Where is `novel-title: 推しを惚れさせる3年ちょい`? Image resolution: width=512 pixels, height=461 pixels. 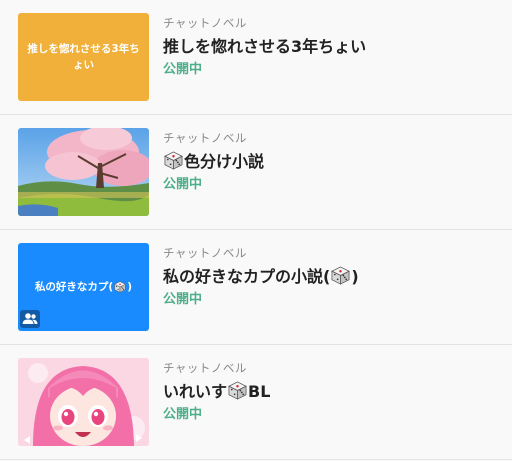
novel-title: 推しを惚れさせる3年ちょい is located at coordinates (264, 45).